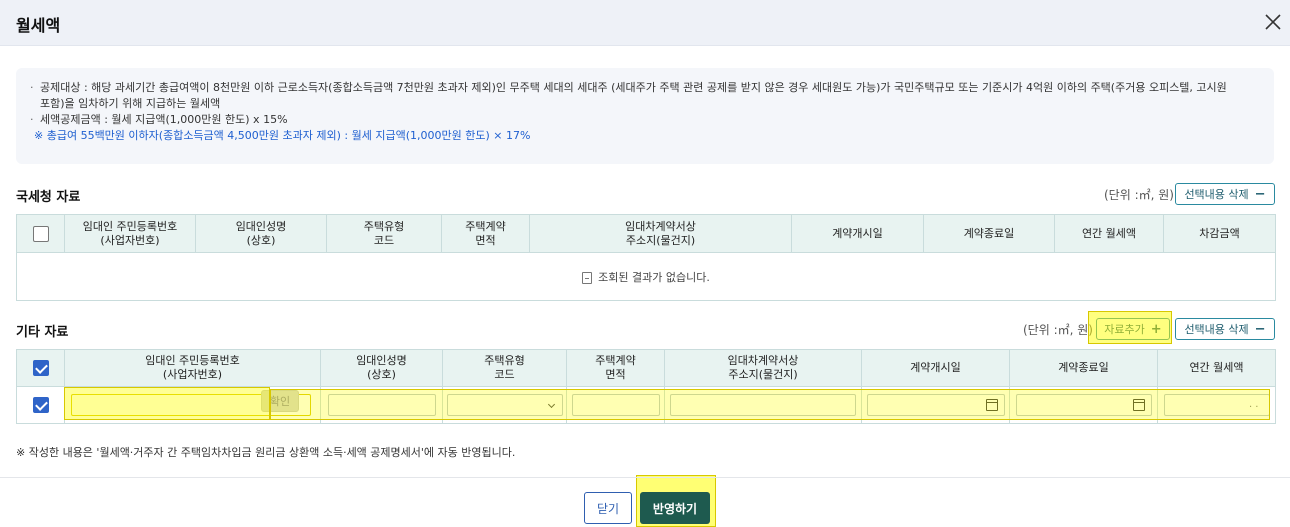 The height and width of the screenshot is (527, 1290). What do you see at coordinates (381, 368) in the screenshot?
I see `other-col-landlord-name: 임대인성명 (상호)` at bounding box center [381, 368].